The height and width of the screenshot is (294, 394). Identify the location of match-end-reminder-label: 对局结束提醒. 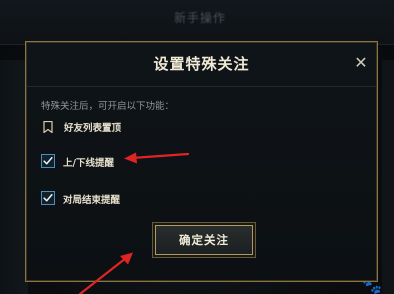
(92, 200).